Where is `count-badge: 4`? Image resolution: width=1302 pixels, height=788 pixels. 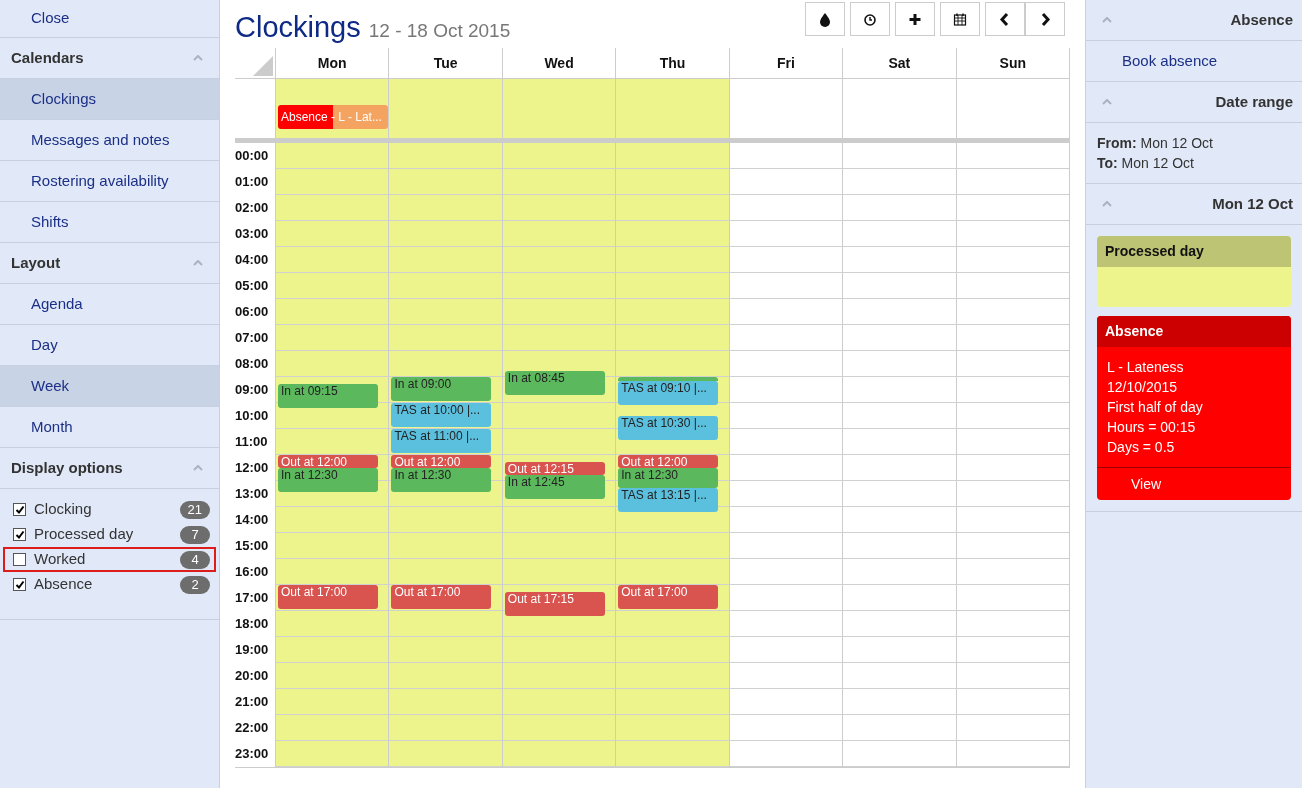 count-badge: 4 is located at coordinates (195, 559).